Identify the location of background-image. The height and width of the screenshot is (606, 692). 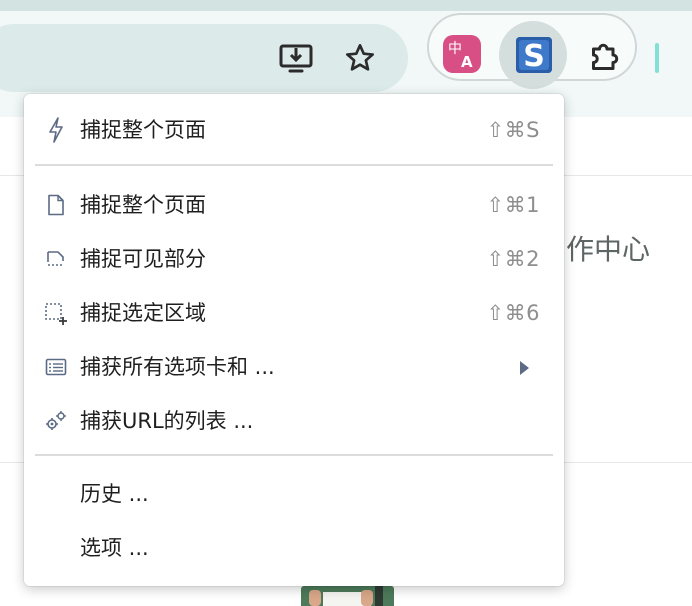
(347, 596).